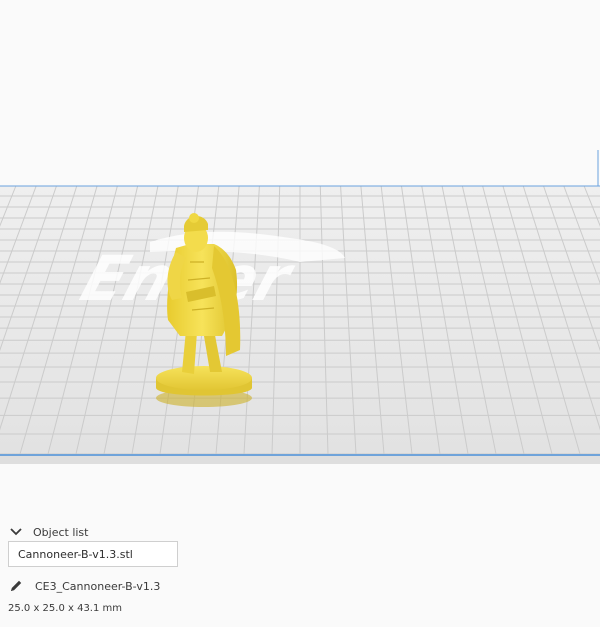  I want to click on object-name-row: CE3_Cannoneer-B-v1.3, so click(84, 586).